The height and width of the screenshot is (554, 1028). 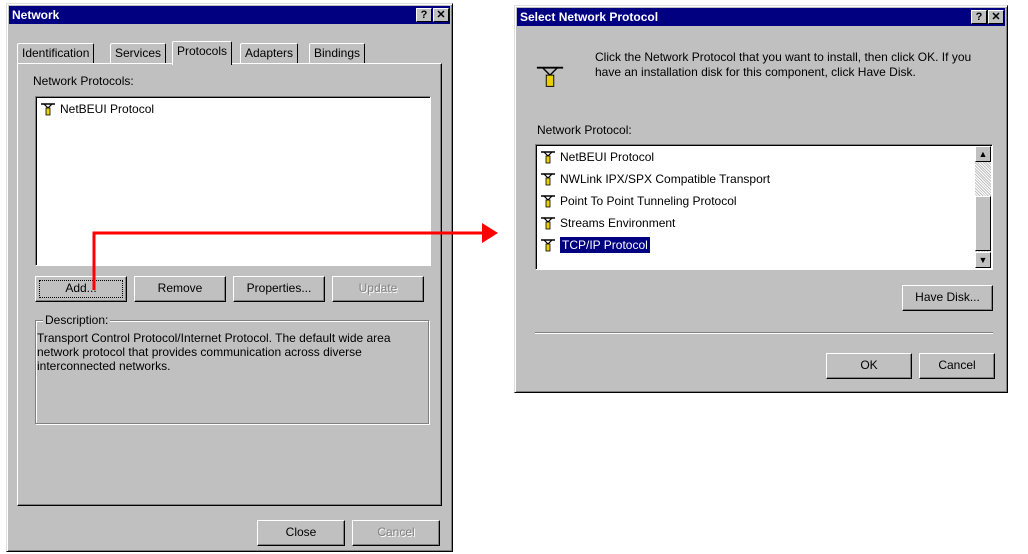 I want to click on network-protocol-label: Network Protocol:, so click(x=584, y=130).